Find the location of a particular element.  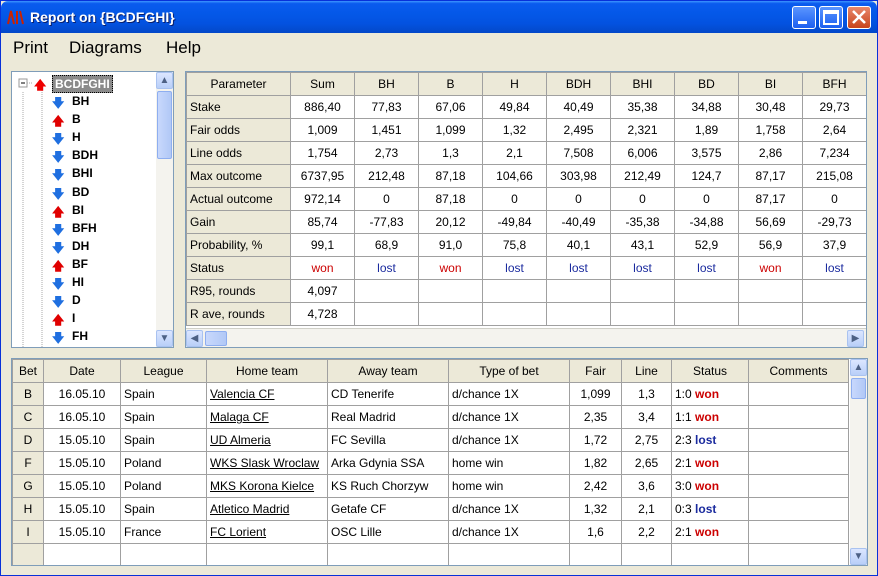

summary-column-header: BD is located at coordinates (706, 84).